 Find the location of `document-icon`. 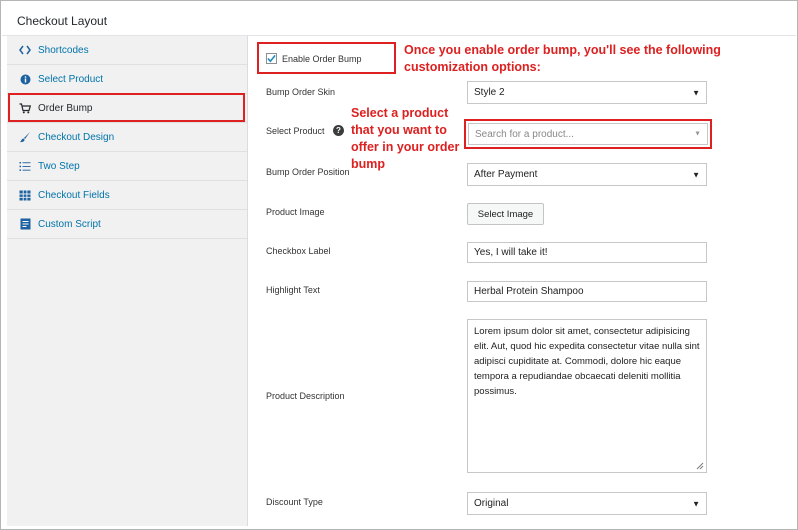

document-icon is located at coordinates (25, 224).